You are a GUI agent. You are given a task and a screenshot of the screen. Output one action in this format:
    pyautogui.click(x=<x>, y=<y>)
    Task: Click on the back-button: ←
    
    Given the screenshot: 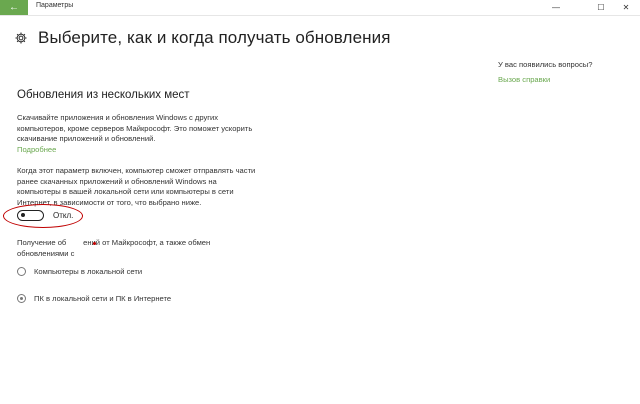 What is the action you would take?
    pyautogui.click(x=14, y=7)
    